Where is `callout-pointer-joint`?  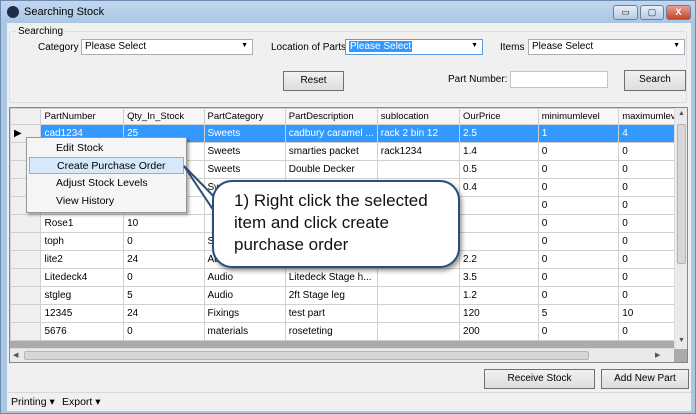
callout-pointer-joint is located at coordinates (216, 223).